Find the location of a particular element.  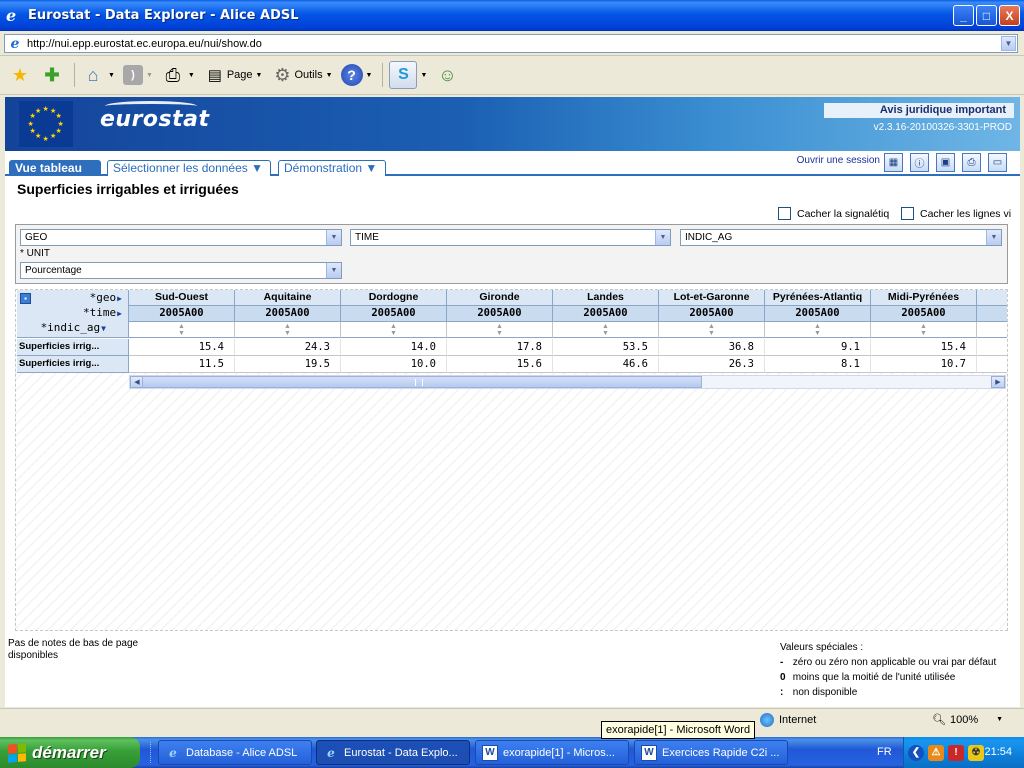

time-dimension-header: *time▶ is located at coordinates (102, 312).